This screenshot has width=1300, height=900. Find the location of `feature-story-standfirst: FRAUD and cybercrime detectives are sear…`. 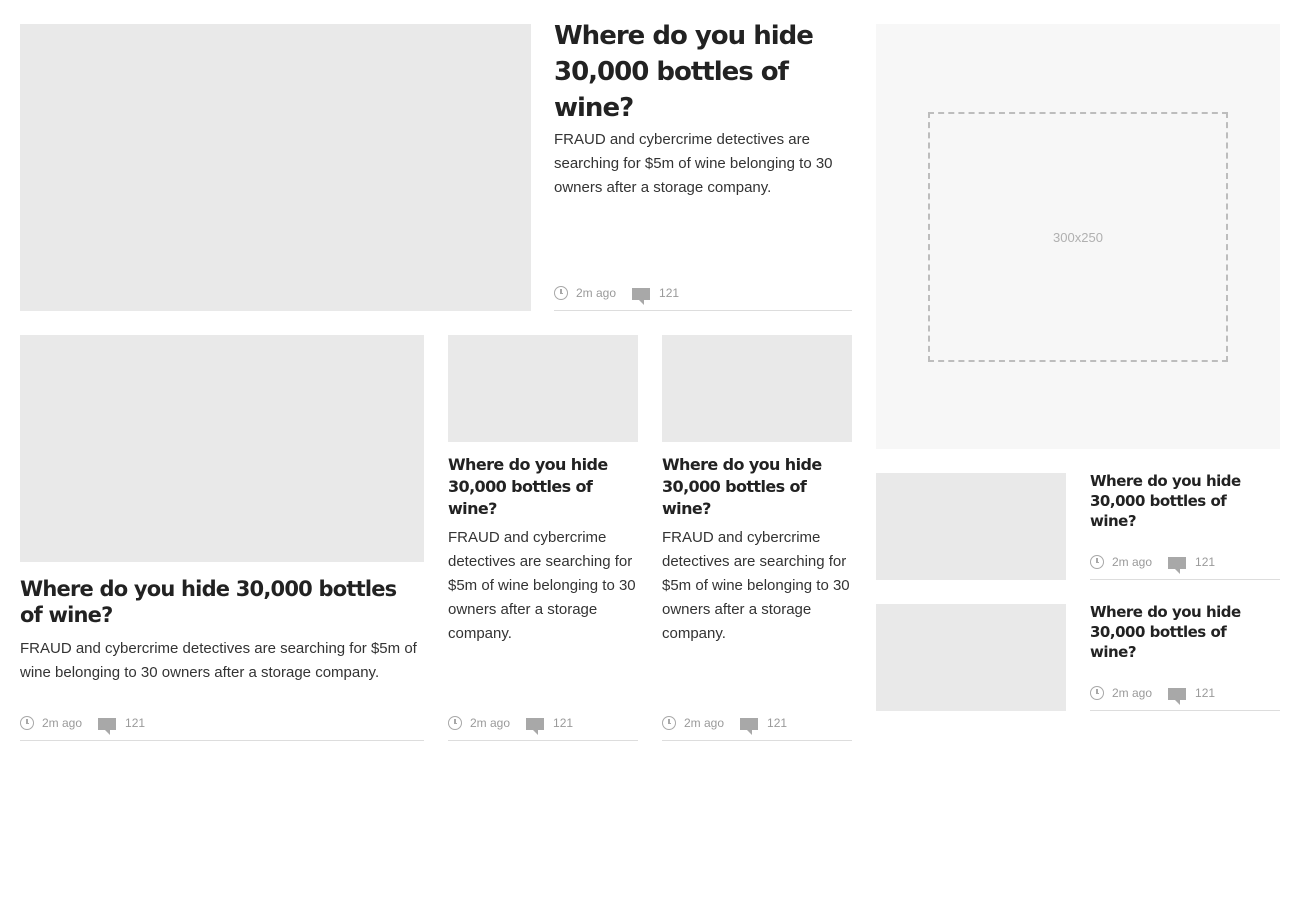

feature-story-standfirst: FRAUD and cybercrime detectives are sear… is located at coordinates (218, 660).